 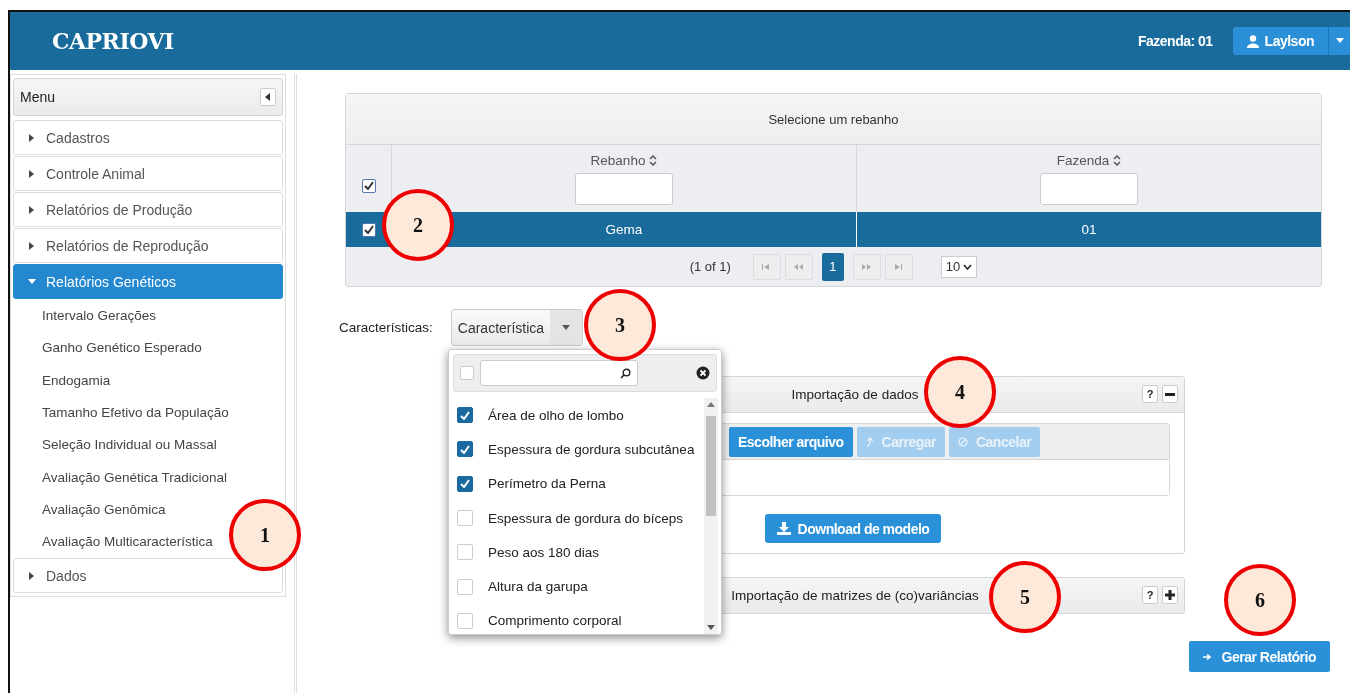 What do you see at coordinates (544, 552) in the screenshot?
I see `option-label: Peso aos 180 dias` at bounding box center [544, 552].